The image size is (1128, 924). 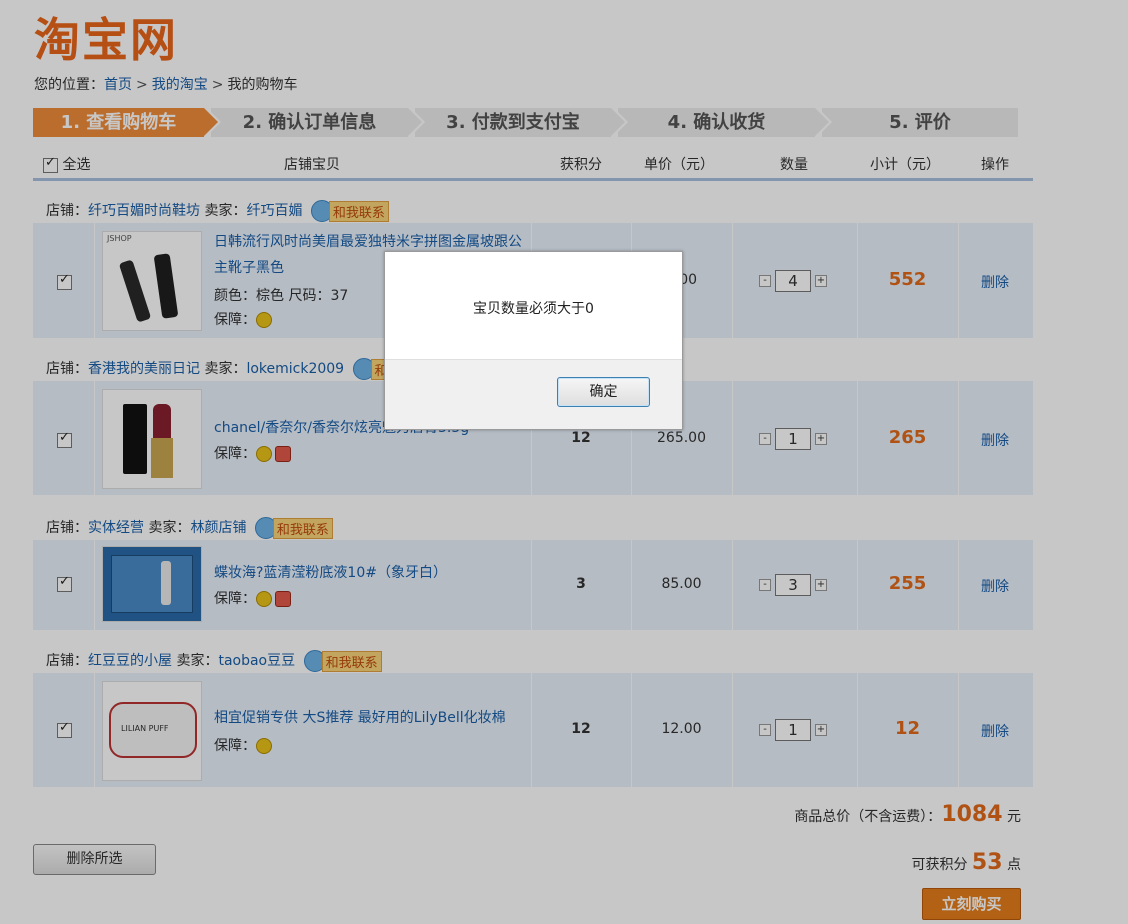 What do you see at coordinates (533, 340) in the screenshot?
I see `alert-dialog: 宝贝数量必须大于0 确定` at bounding box center [533, 340].